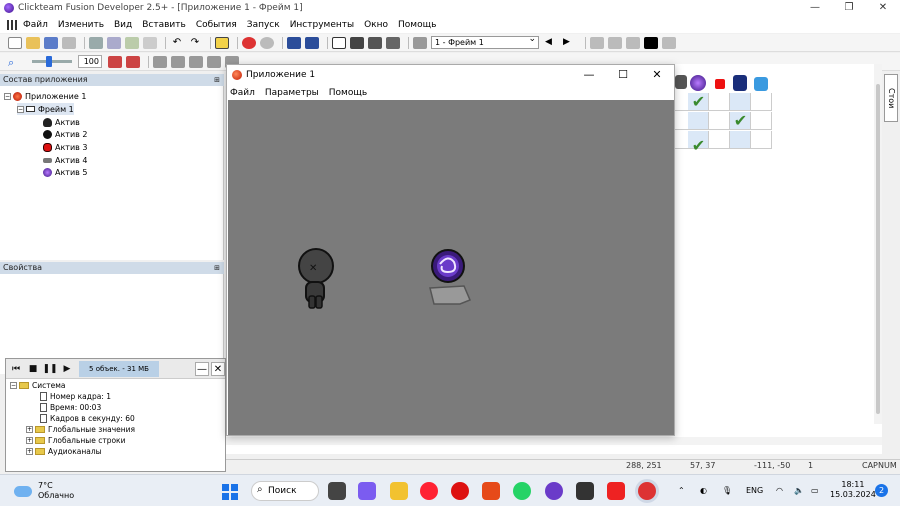 This screenshot has width=900, height=506. What do you see at coordinates (150, 42) in the screenshot?
I see `delete-icon` at bounding box center [150, 42].